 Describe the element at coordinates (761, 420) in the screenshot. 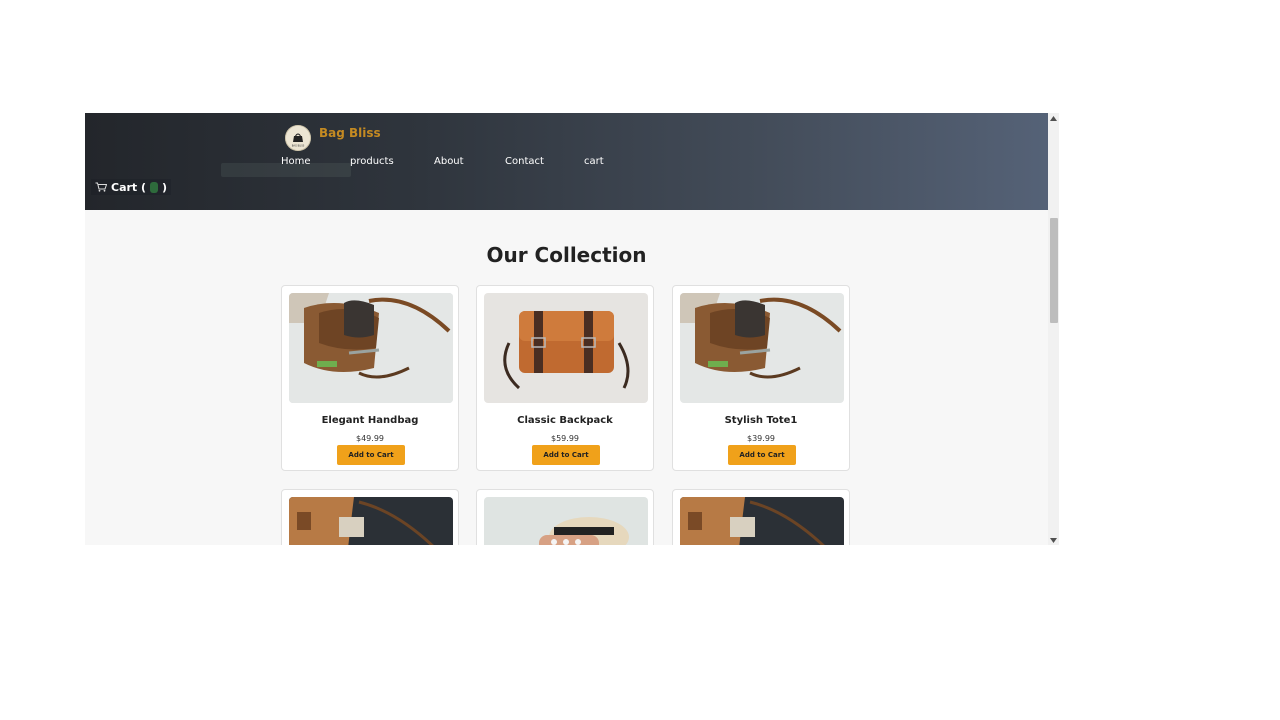

I see `product-name: Stylish Tote1` at that location.